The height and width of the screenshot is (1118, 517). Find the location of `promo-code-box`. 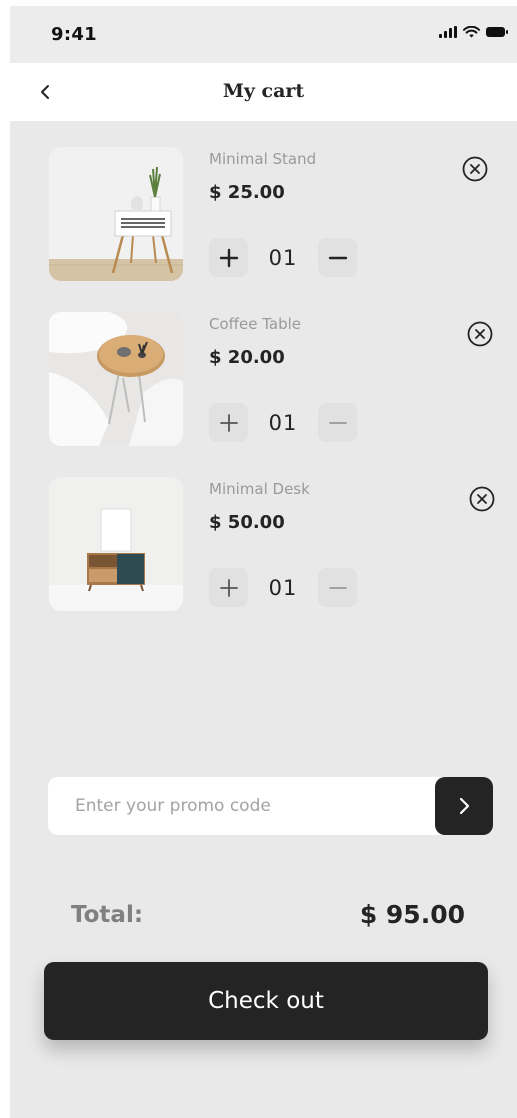

promo-code-box is located at coordinates (270, 806).